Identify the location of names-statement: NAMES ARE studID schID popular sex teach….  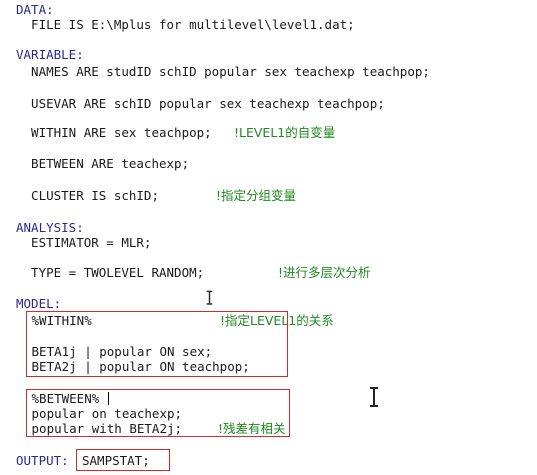
(223, 71).